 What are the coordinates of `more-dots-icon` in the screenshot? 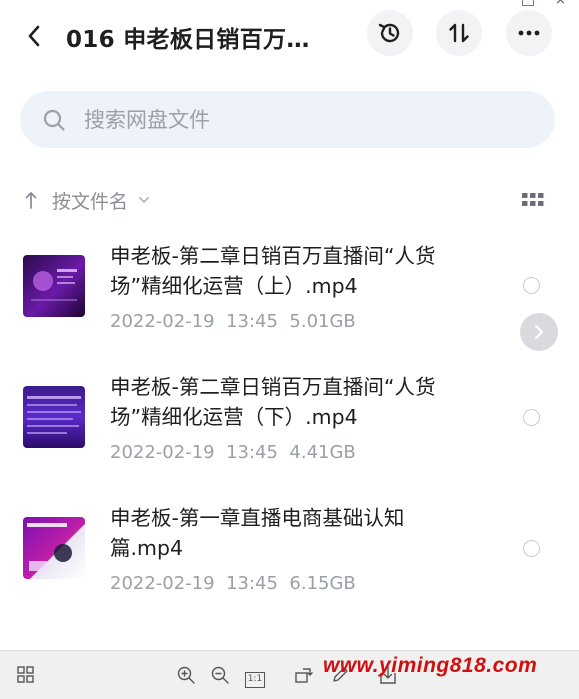 It's located at (529, 33).